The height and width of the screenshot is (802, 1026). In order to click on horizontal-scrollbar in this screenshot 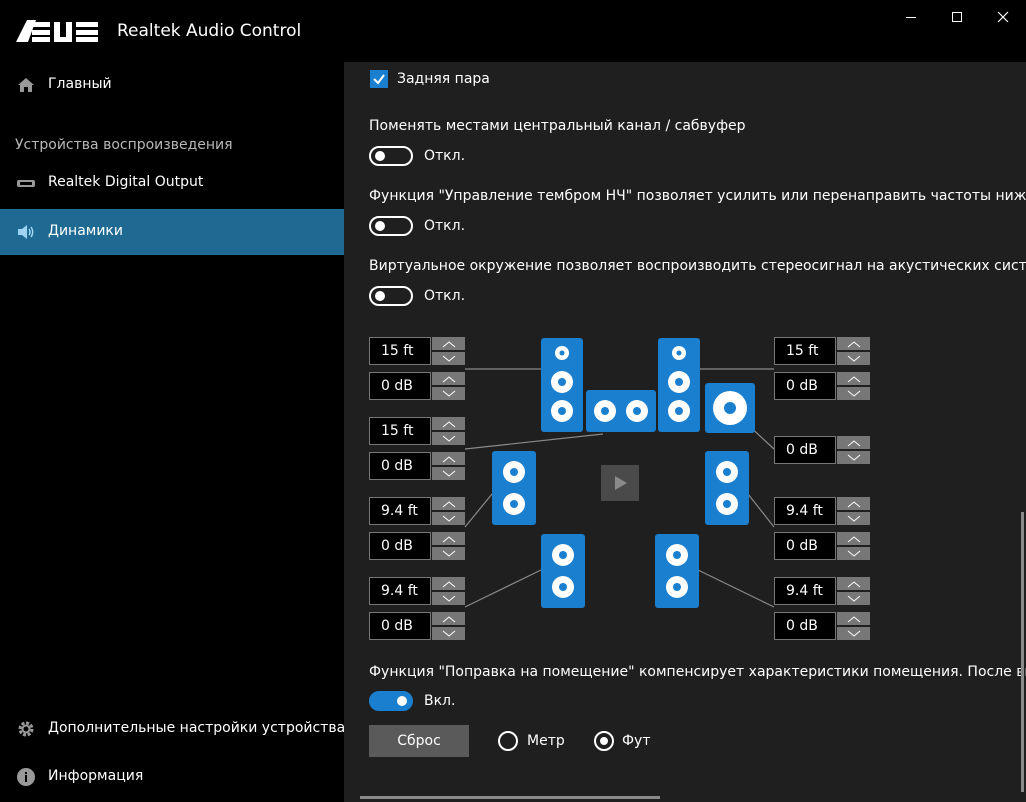, I will do `click(510, 797)`.